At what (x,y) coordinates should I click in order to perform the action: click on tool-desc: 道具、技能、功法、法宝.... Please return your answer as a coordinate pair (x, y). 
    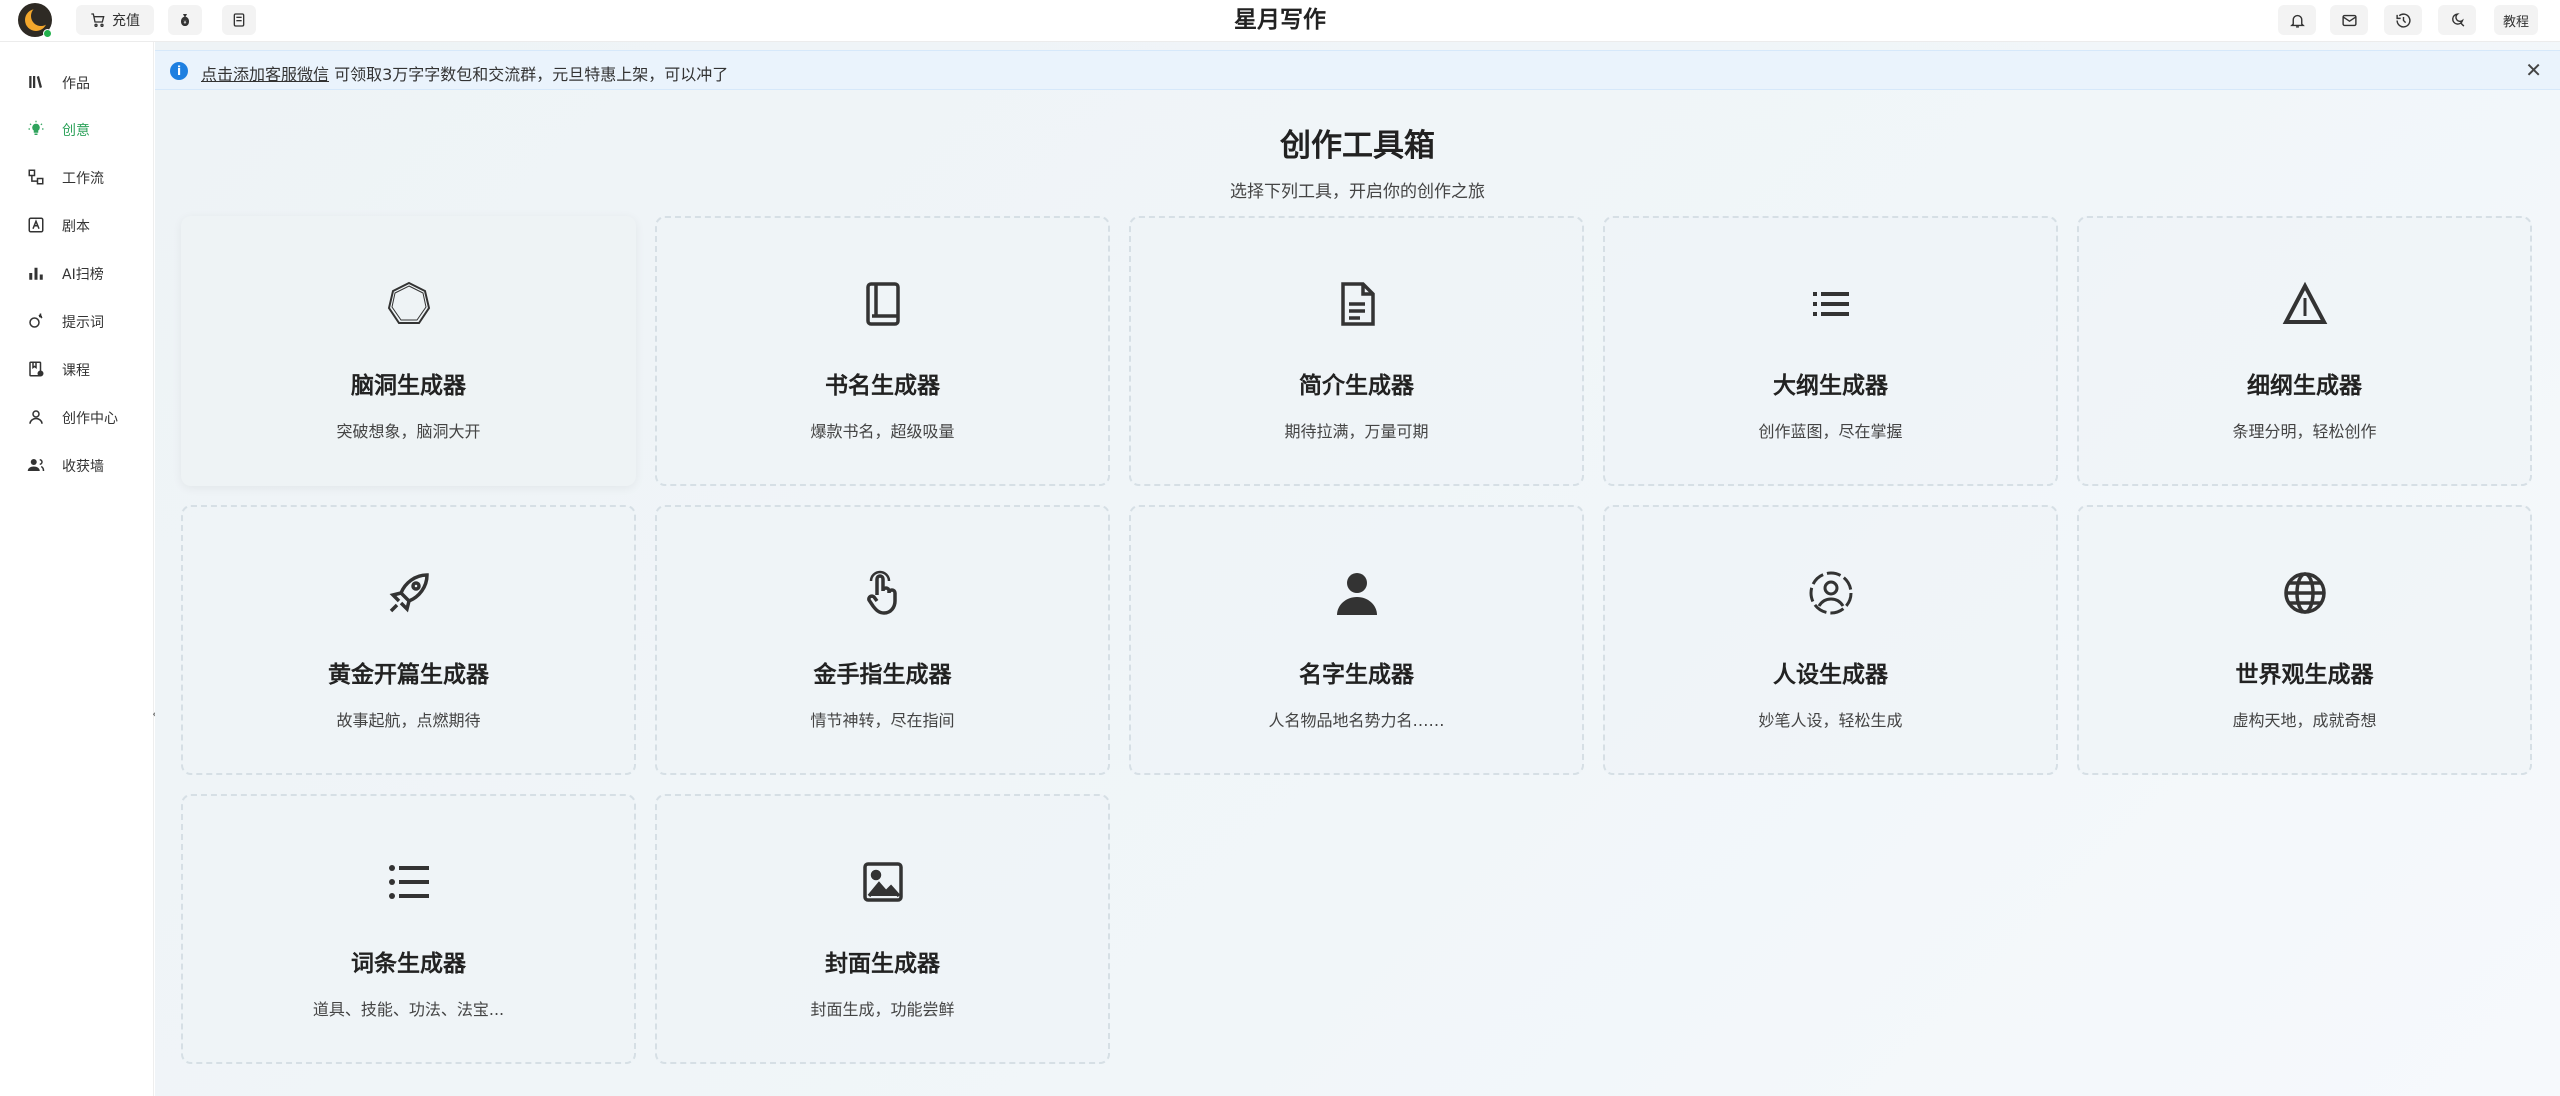
    Looking at the image, I should click on (408, 1009).